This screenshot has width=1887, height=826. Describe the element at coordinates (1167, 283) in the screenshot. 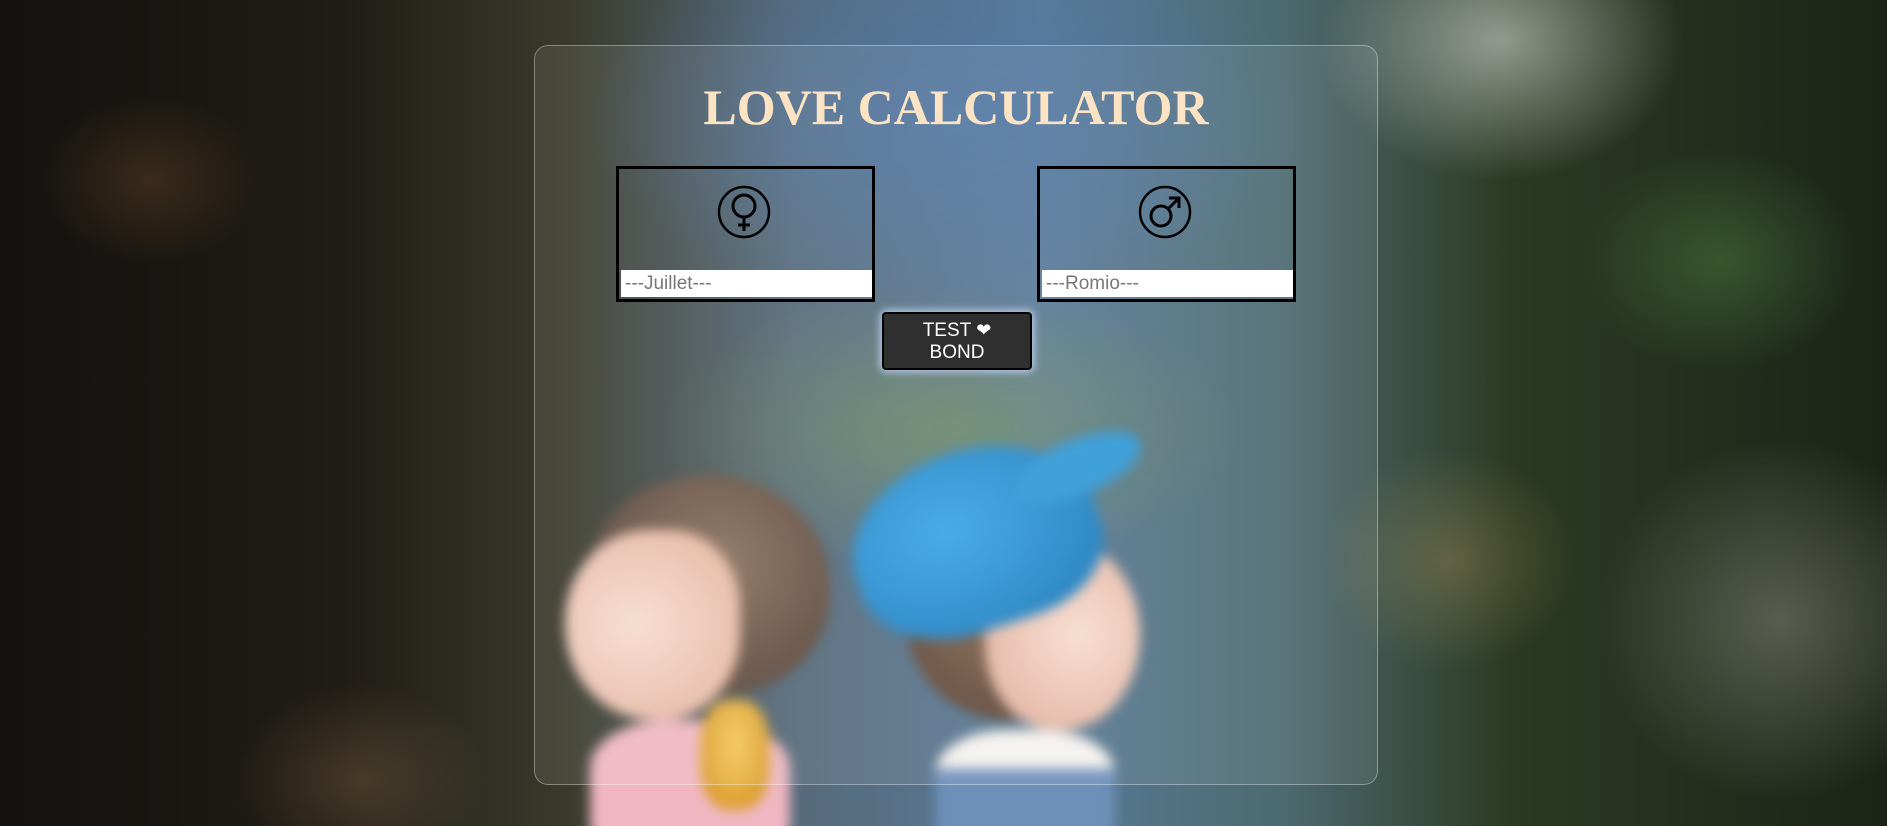

I see `male-name-input` at that location.